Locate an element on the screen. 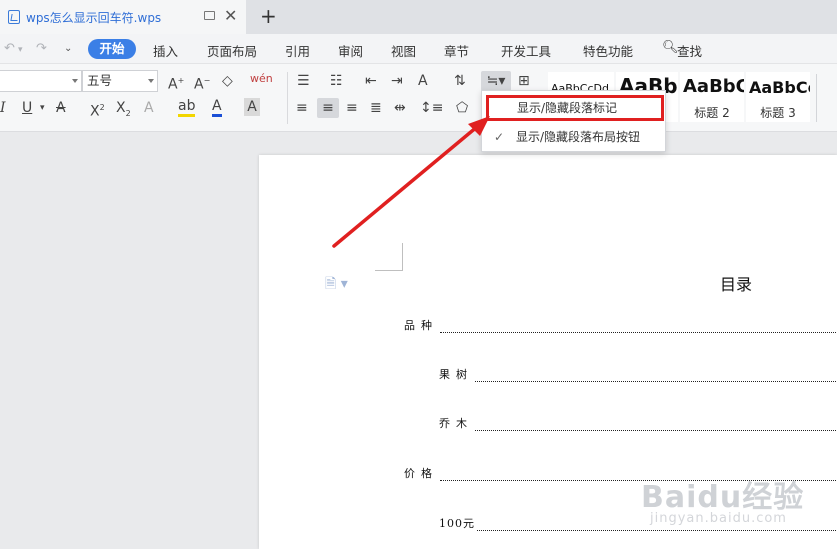 The image size is (837, 549). subscript-icon: X2 is located at coordinates (123, 111).